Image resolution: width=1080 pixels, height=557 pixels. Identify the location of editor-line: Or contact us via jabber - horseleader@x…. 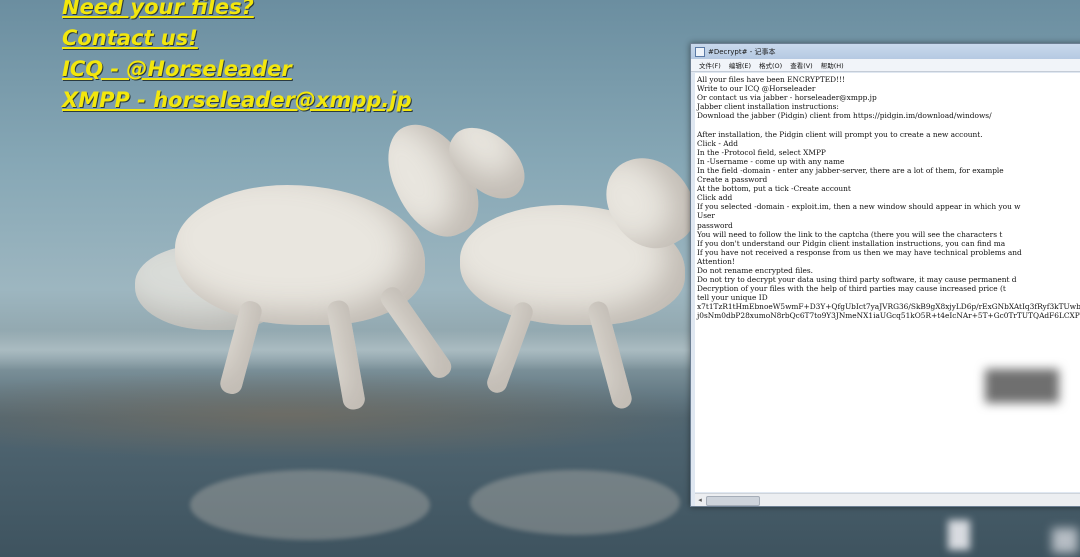
(787, 98).